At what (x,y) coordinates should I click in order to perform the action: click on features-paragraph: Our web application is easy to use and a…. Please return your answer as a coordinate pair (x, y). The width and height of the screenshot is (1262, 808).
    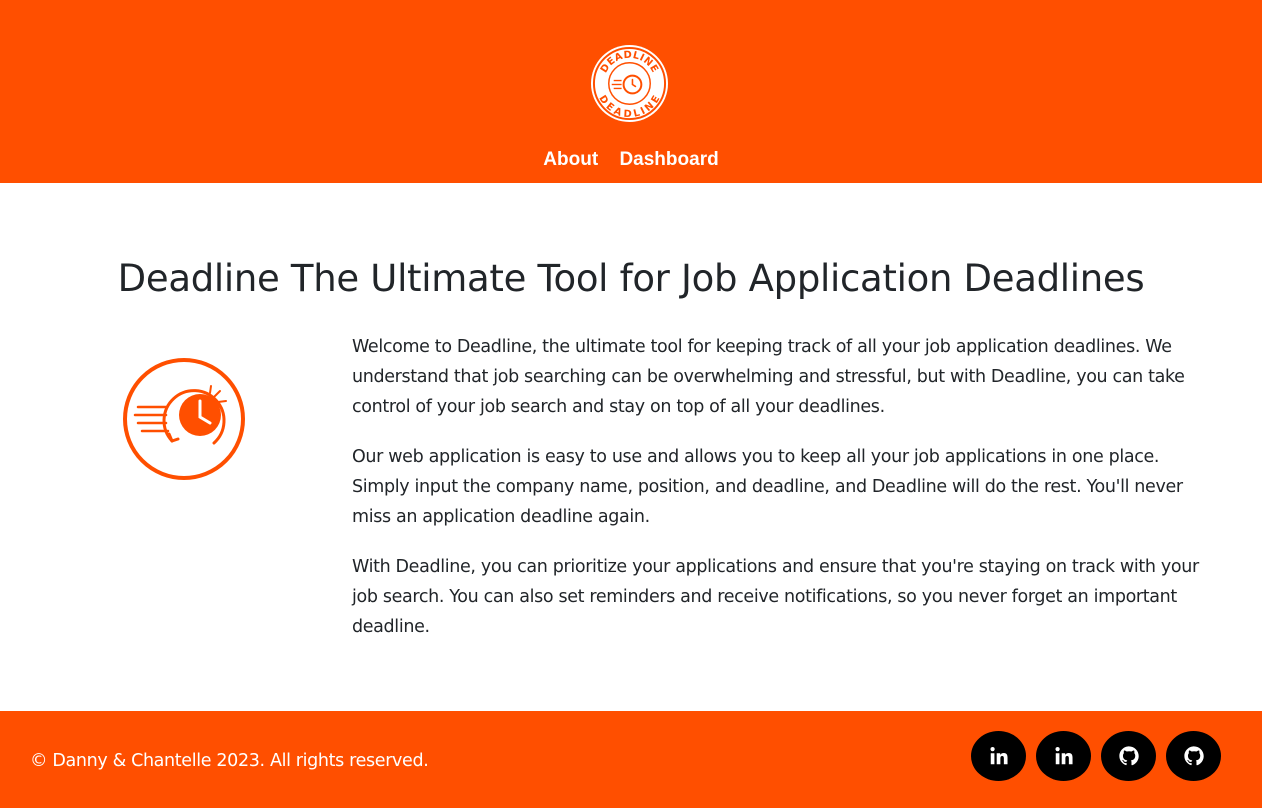
    Looking at the image, I should click on (767, 487).